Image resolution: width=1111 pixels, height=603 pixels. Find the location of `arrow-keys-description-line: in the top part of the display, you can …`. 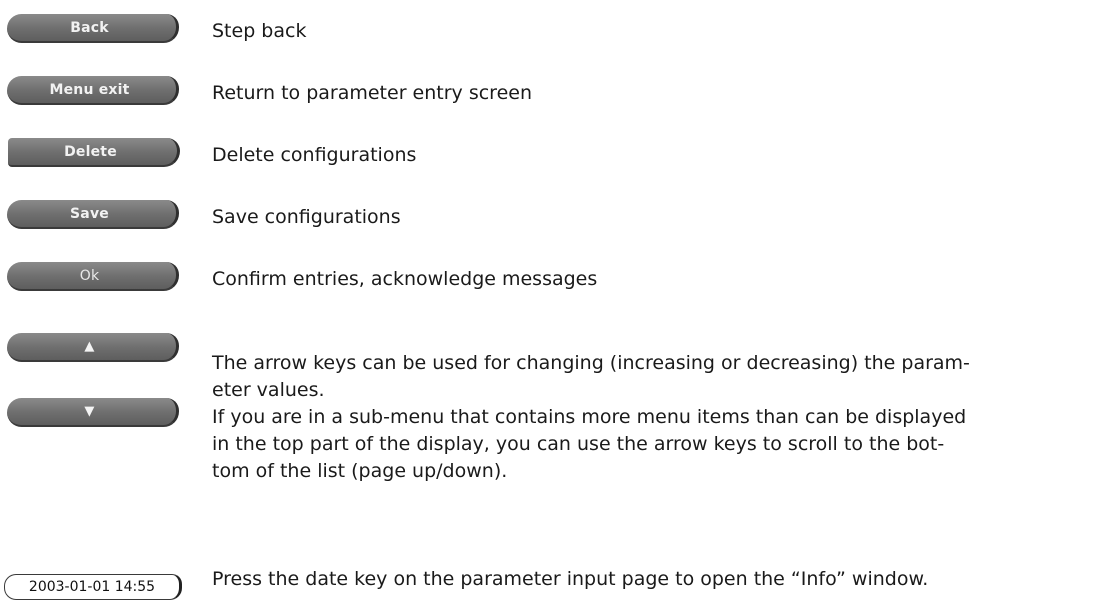

arrow-keys-description-line: in the top part of the display, you can … is located at coordinates (578, 444).